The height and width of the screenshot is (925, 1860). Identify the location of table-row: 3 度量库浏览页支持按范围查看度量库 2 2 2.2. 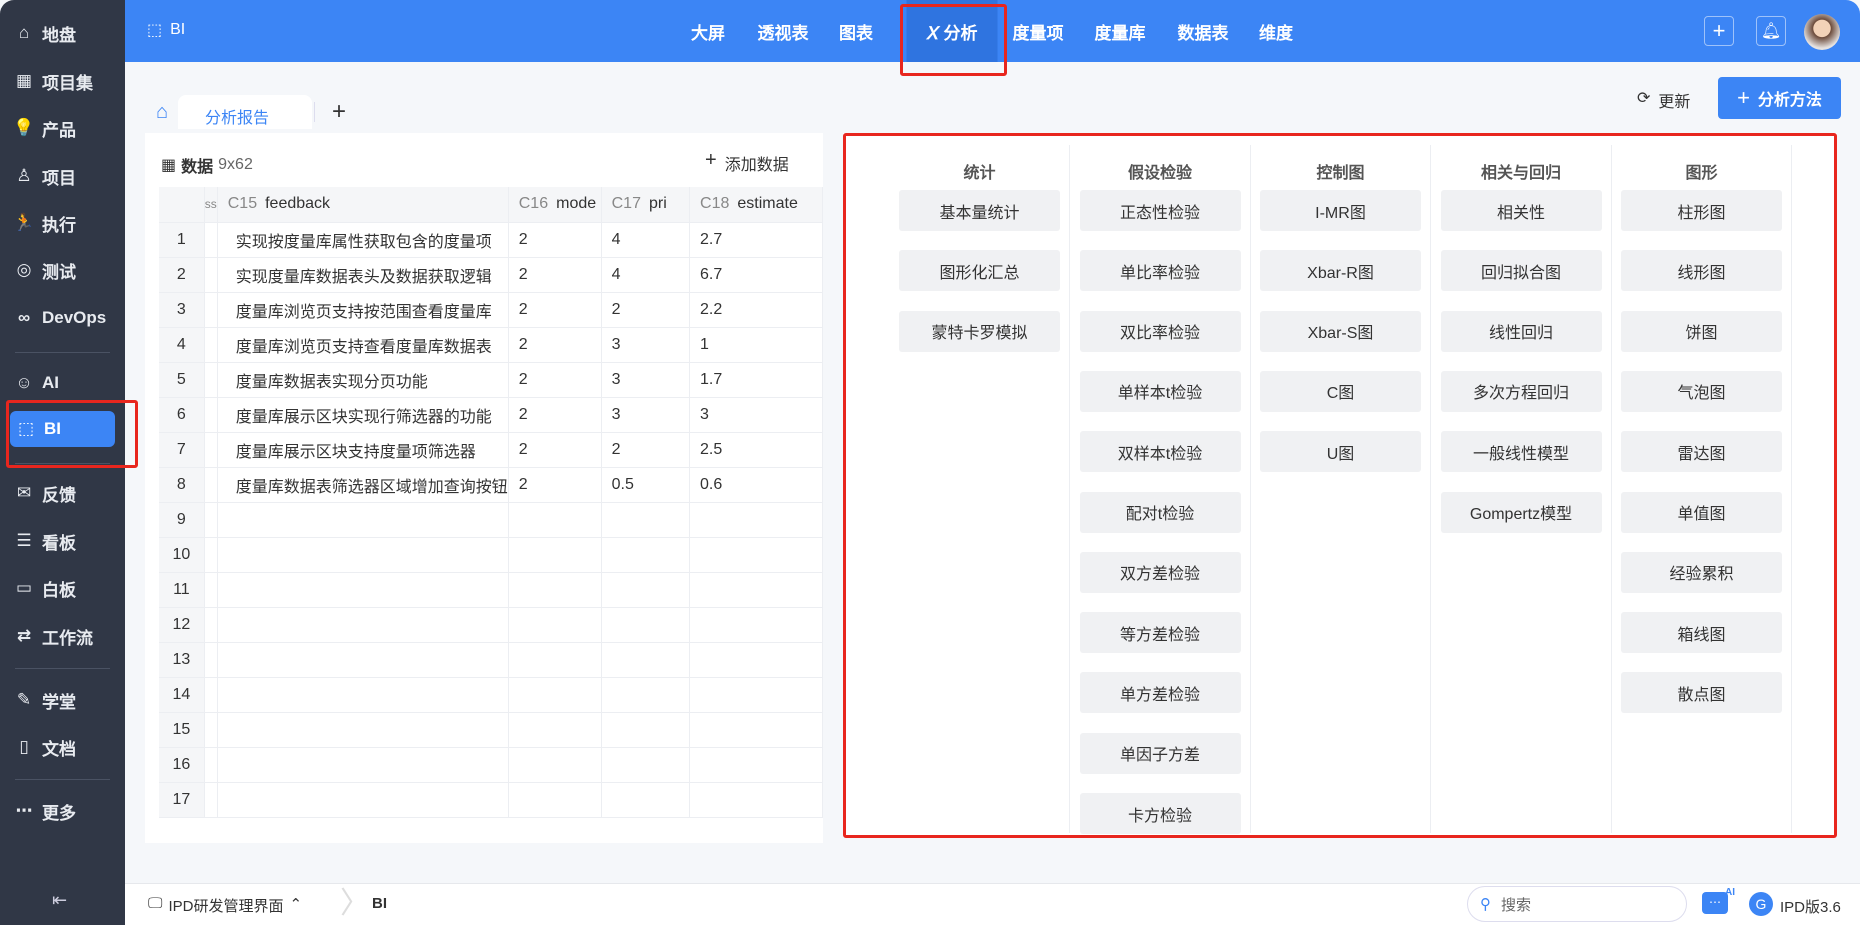
(491, 310).